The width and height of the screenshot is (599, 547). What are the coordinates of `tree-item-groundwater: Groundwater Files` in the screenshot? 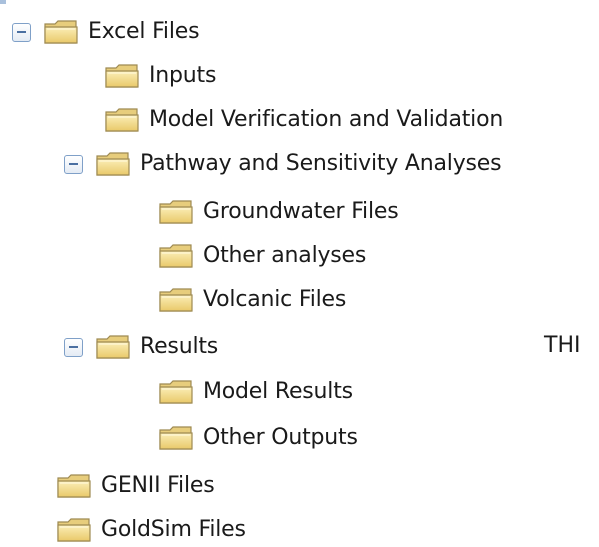 It's located at (278, 212).